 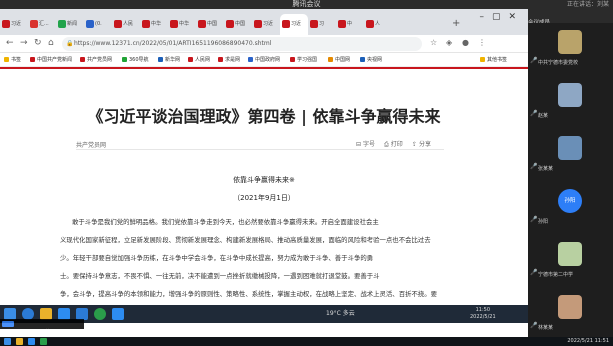 What do you see at coordinates (415, 144) in the screenshot?
I see `share-icon: ⇪` at bounding box center [415, 144].